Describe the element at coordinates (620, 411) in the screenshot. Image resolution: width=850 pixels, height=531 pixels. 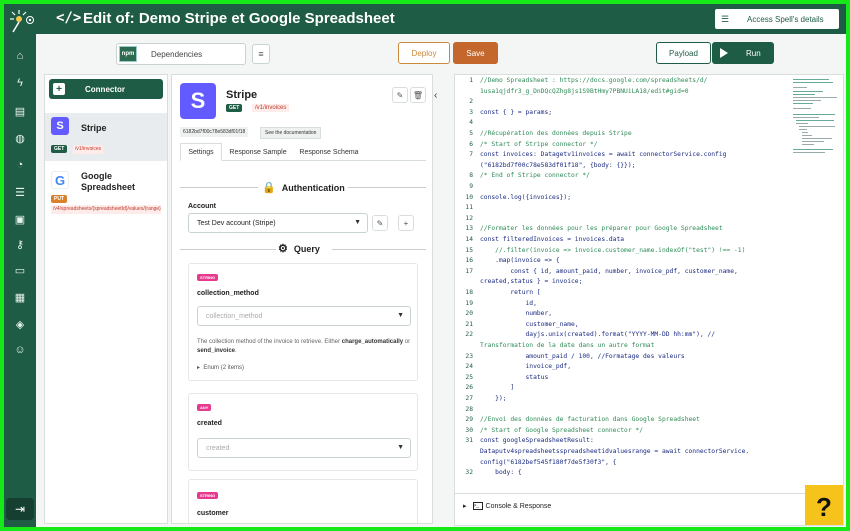
I see `code-line: 28` at that location.